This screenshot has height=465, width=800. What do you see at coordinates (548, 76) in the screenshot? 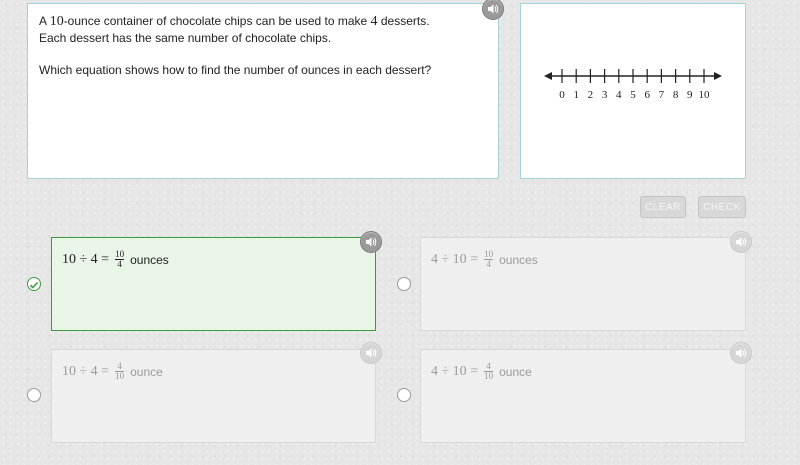
I see `left-arrow-icon` at bounding box center [548, 76].